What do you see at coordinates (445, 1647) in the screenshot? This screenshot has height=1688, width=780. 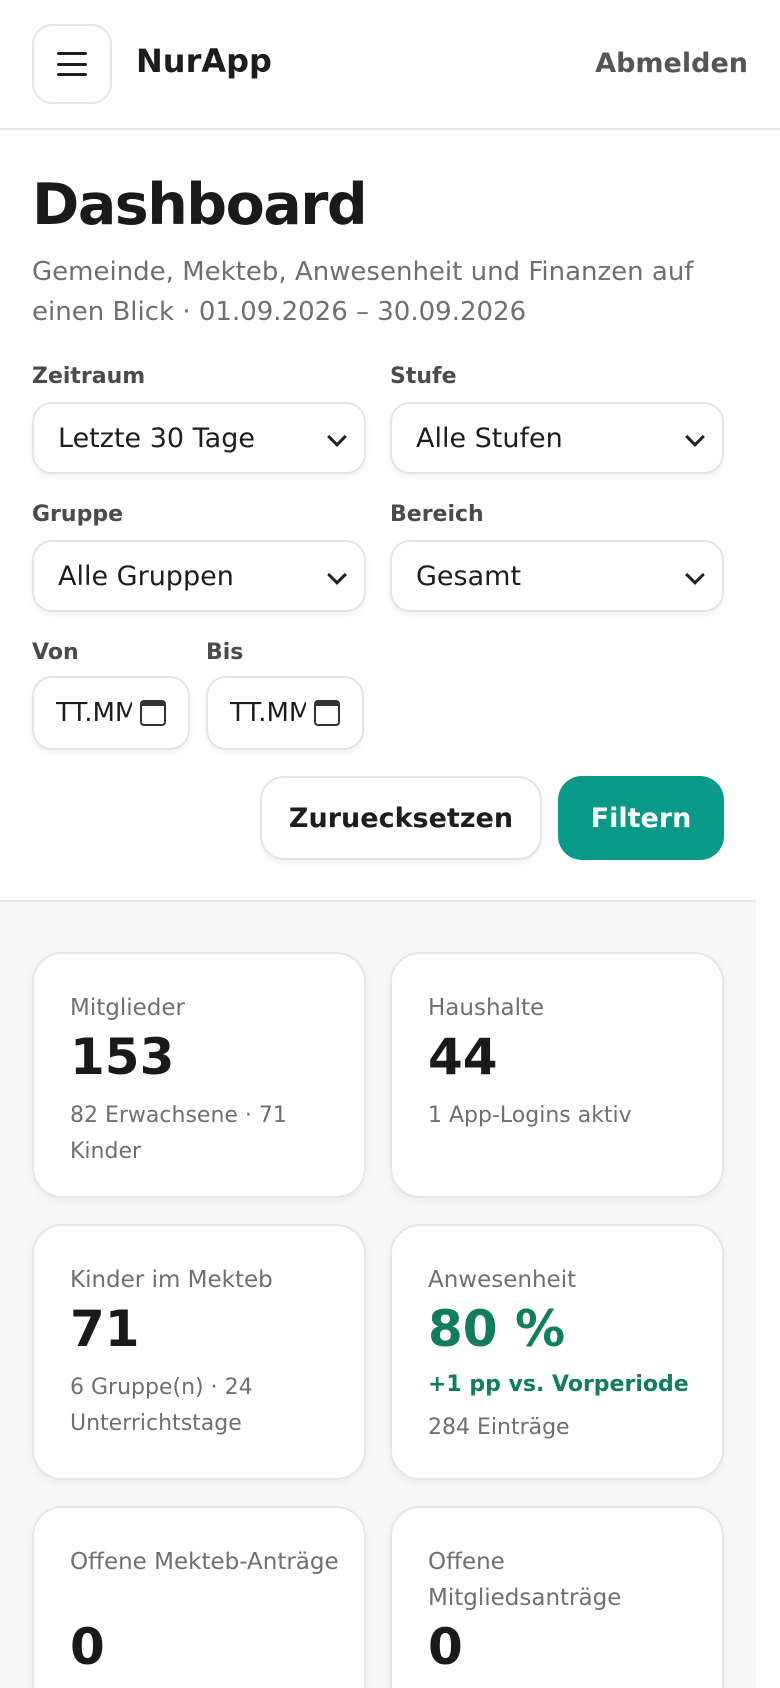 I see `open-members-value: 0` at bounding box center [445, 1647].